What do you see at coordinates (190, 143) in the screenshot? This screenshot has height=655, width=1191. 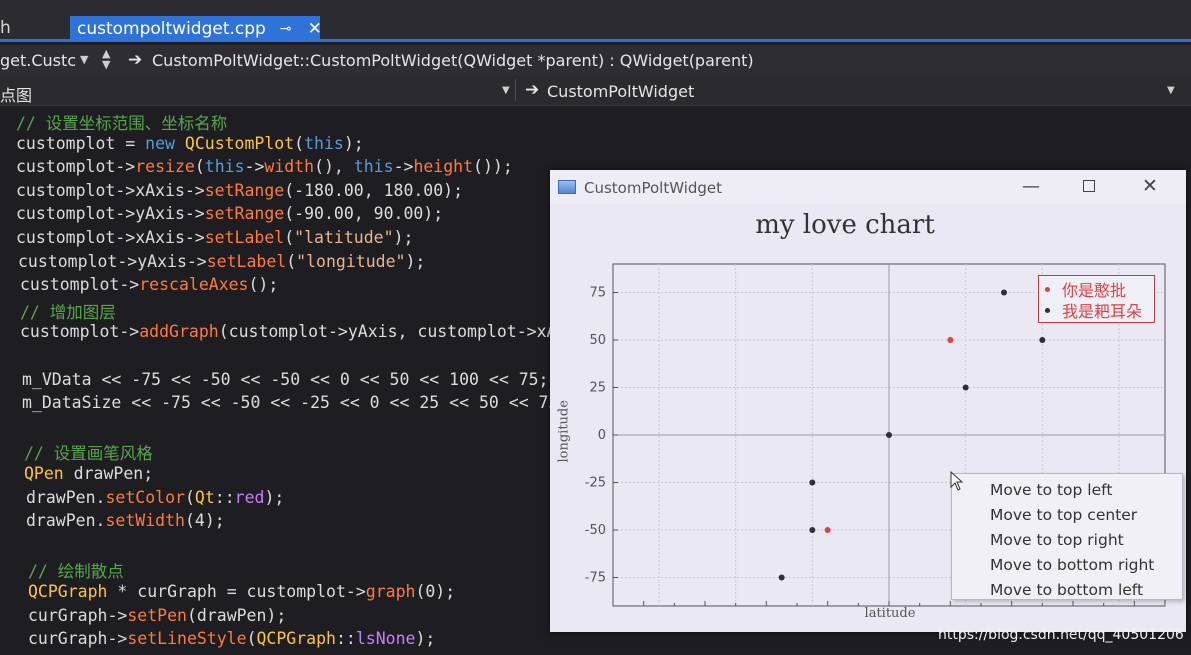 I see `code-line: customplot = new QCustomPlot(this);` at bounding box center [190, 143].